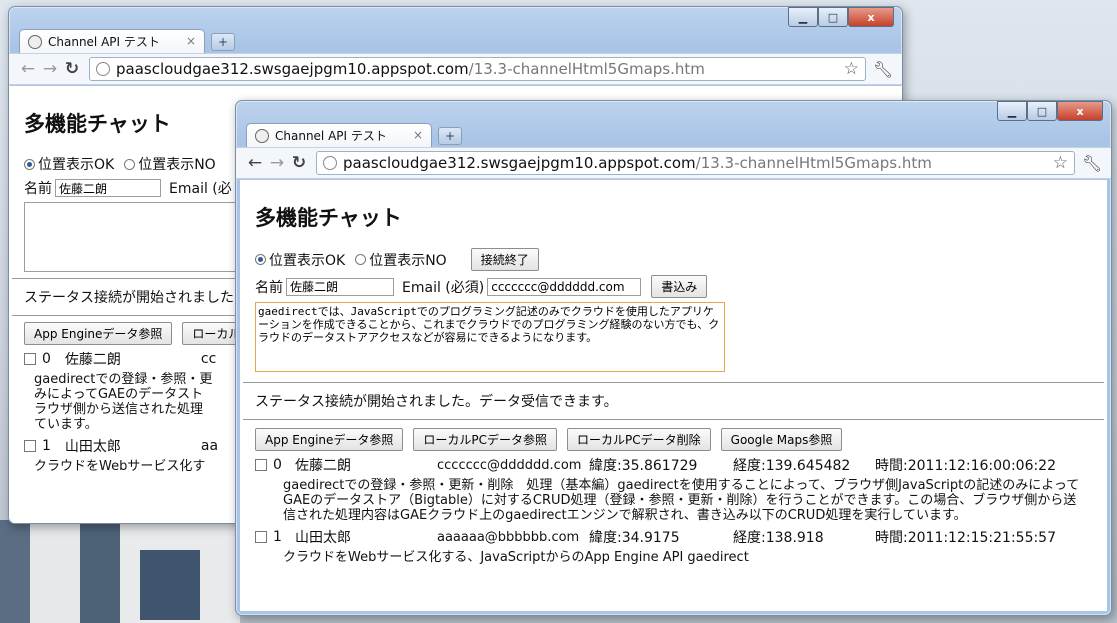  What do you see at coordinates (436, 402) in the screenshot?
I see `status-text: ステータス接続が開始されました。データ受信できます。` at bounding box center [436, 402].